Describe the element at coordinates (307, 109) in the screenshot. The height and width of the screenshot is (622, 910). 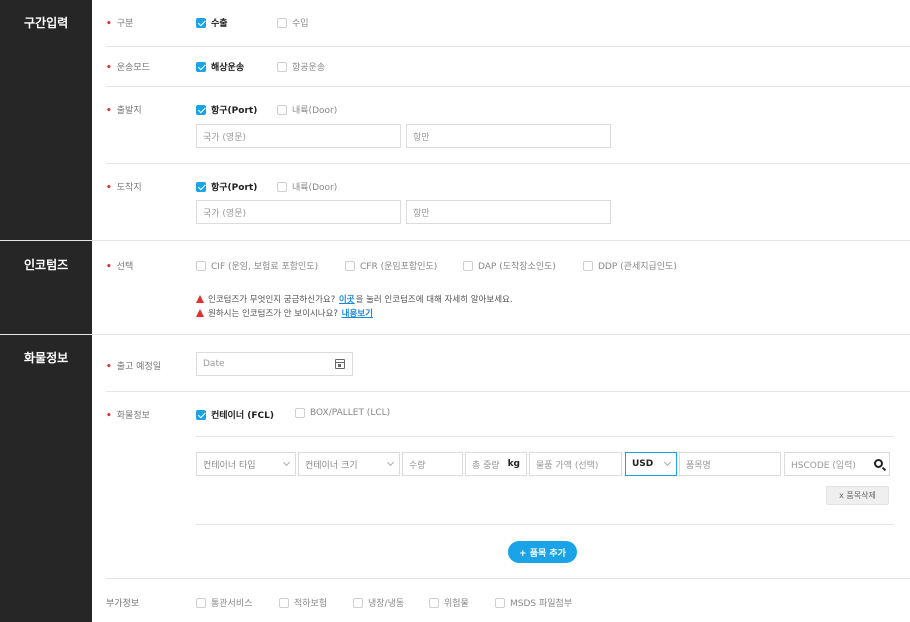
I see `origin-door-checkbox: 내륙(Door)` at that location.